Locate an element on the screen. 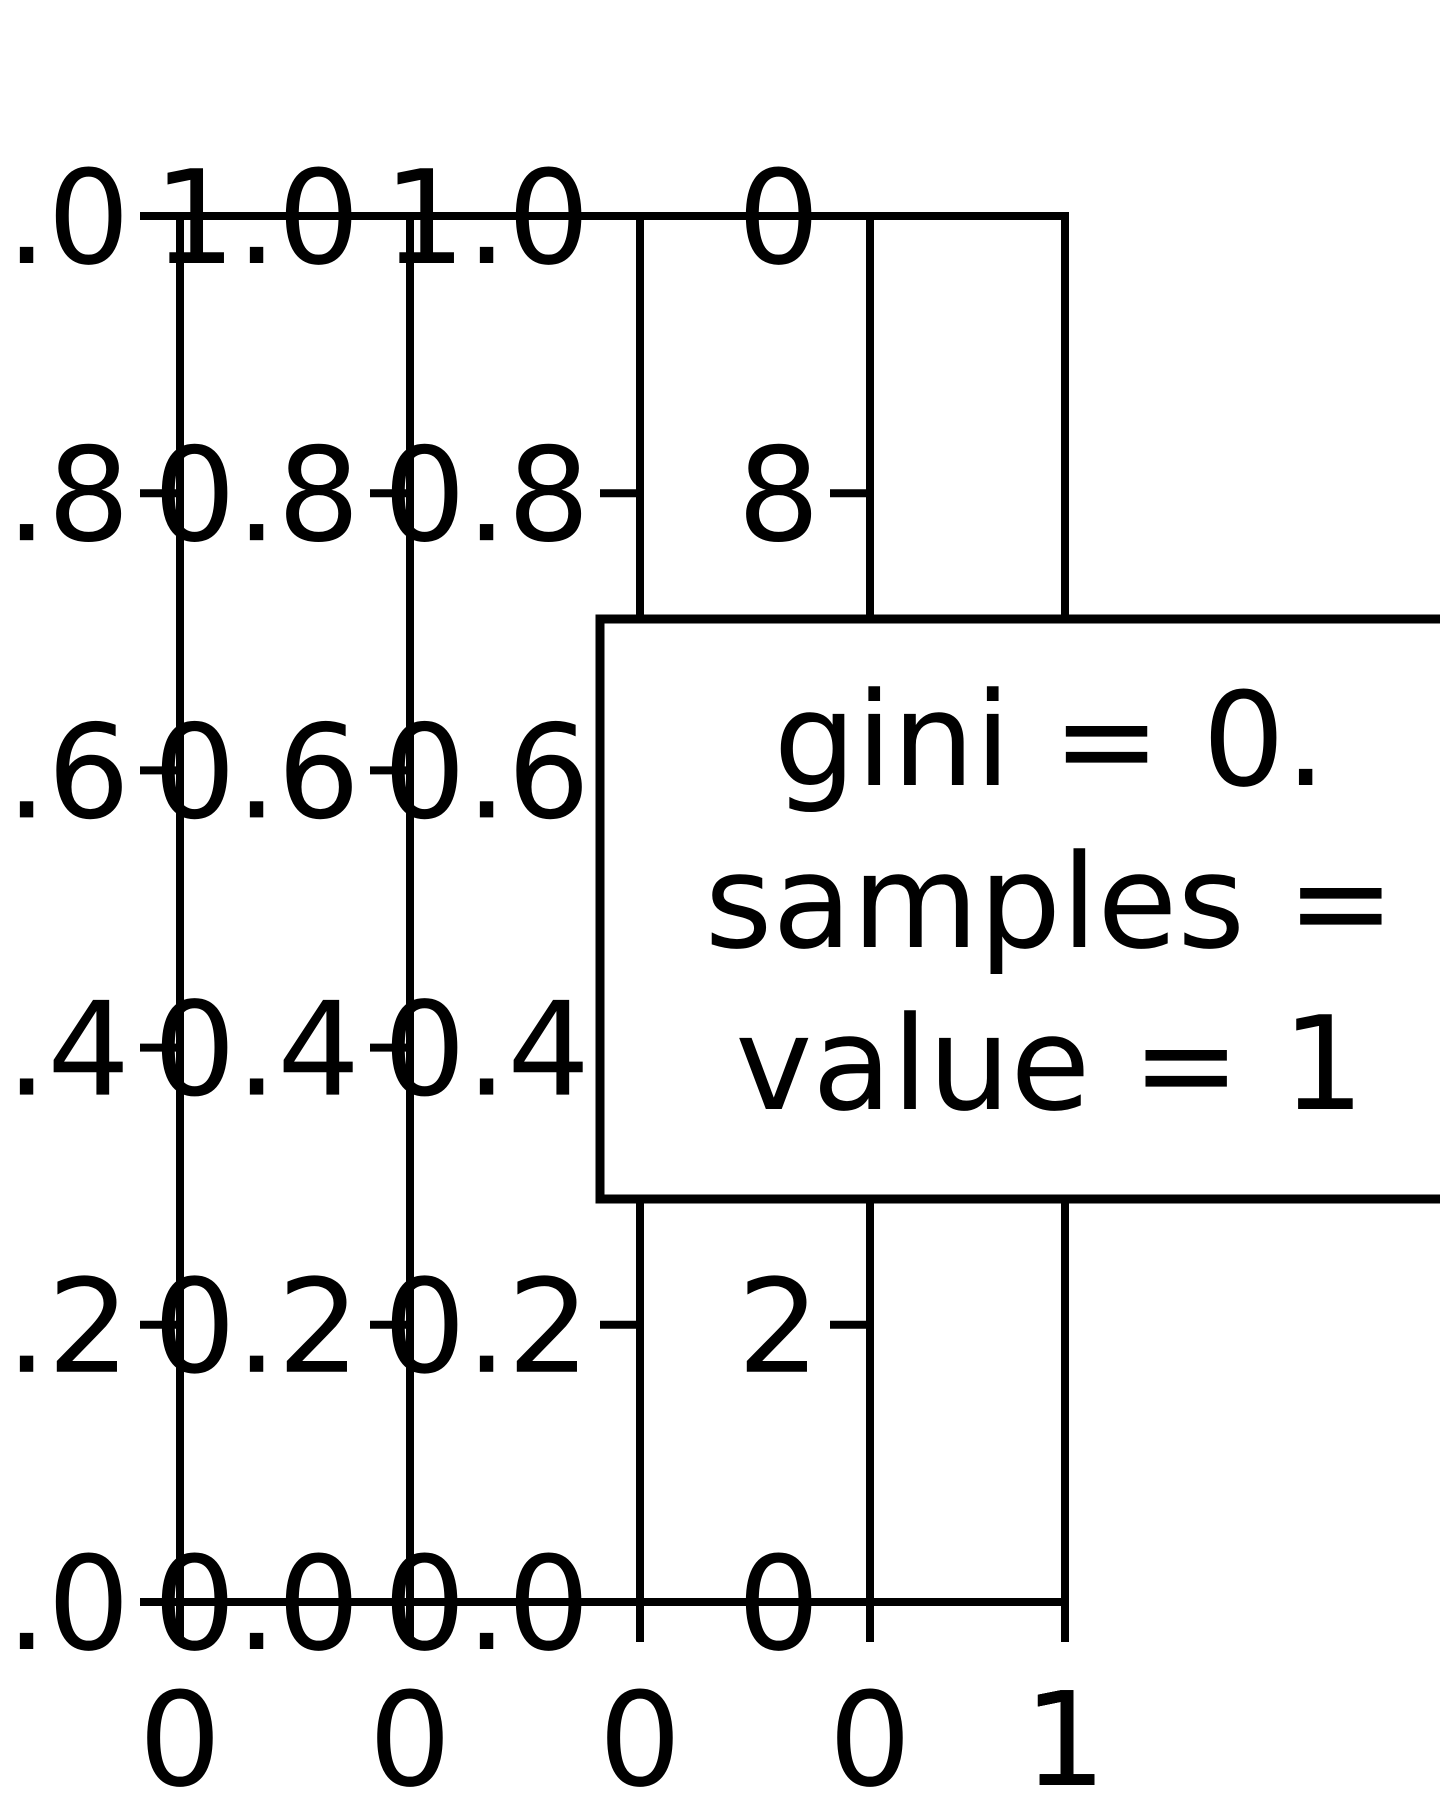 This screenshot has height=1800, width=1440. axes-3-ytick-label: 0.8 is located at coordinates (486, 495).